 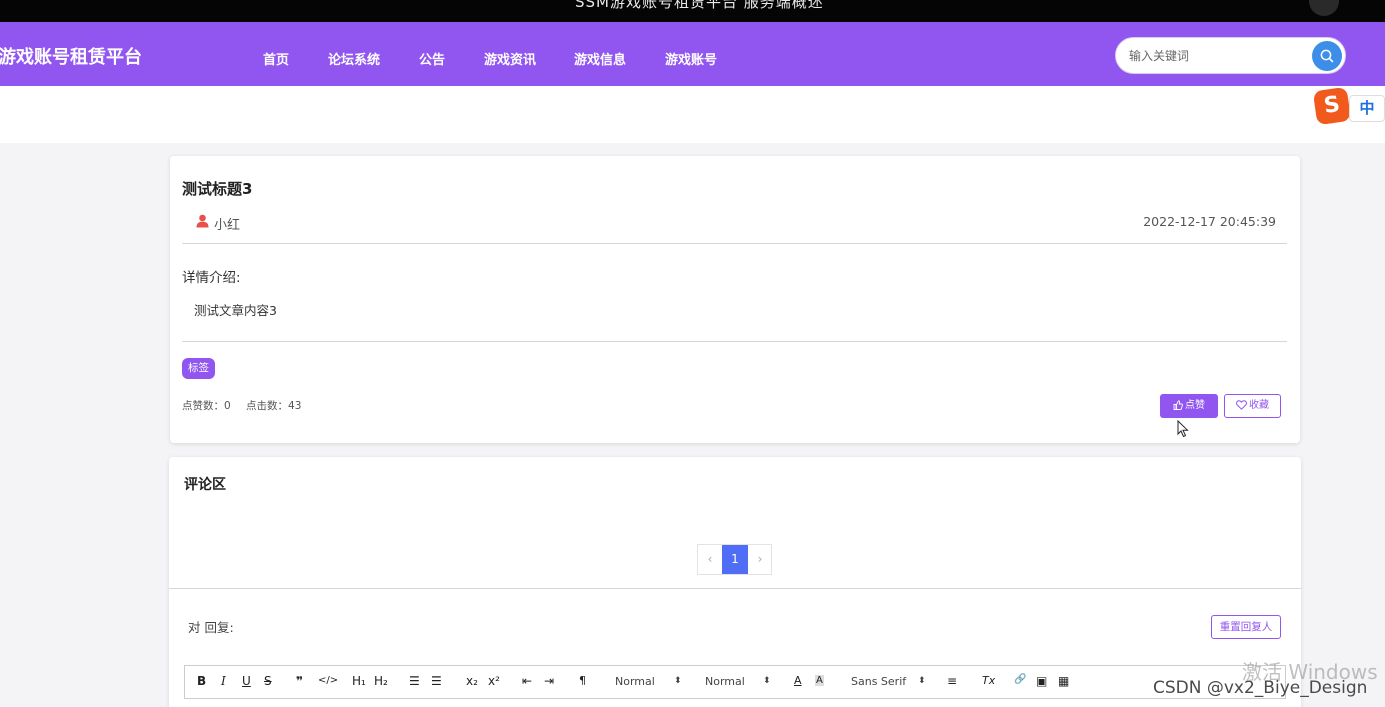 What do you see at coordinates (381, 681) in the screenshot?
I see `header-2-button: H₂` at bounding box center [381, 681].